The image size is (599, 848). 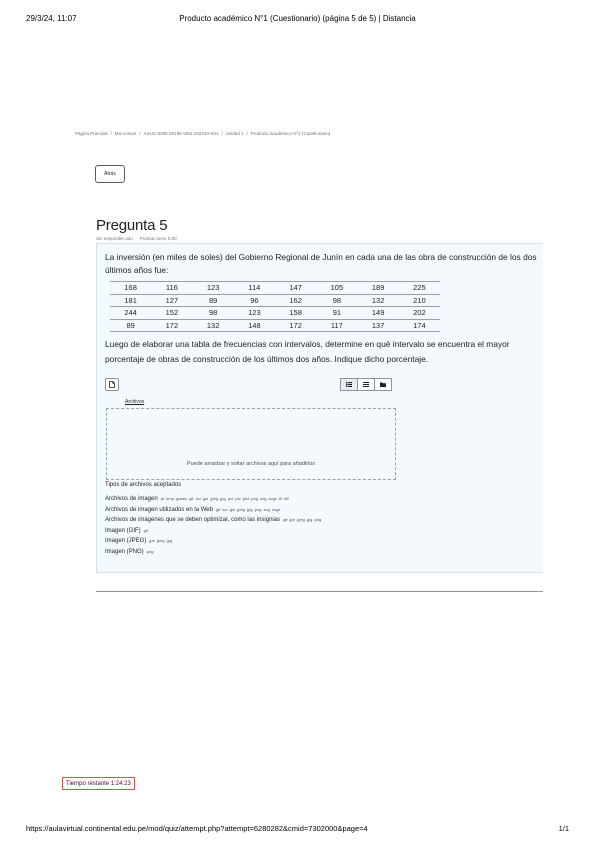 I want to click on file-dropzone, so click(x=251, y=444).